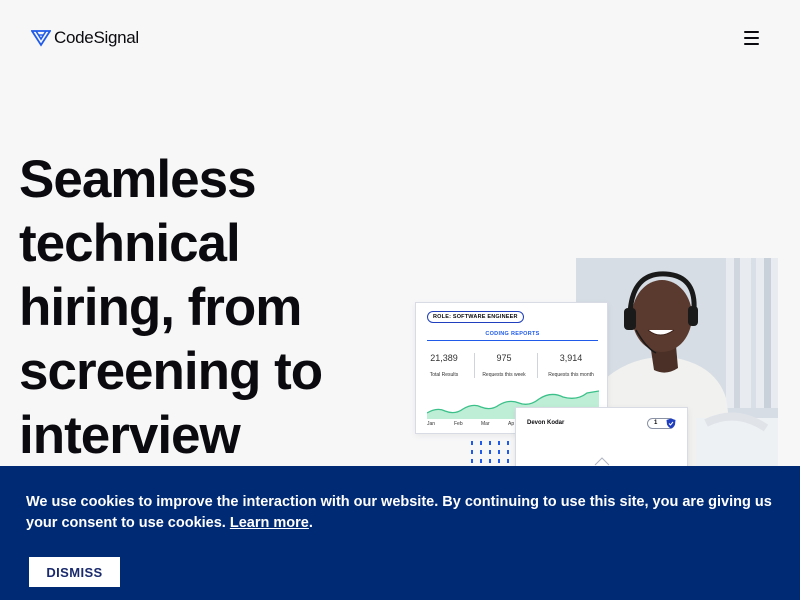 The image size is (800, 600). Describe the element at coordinates (511, 424) in the screenshot. I see `month-label: Ap` at that location.